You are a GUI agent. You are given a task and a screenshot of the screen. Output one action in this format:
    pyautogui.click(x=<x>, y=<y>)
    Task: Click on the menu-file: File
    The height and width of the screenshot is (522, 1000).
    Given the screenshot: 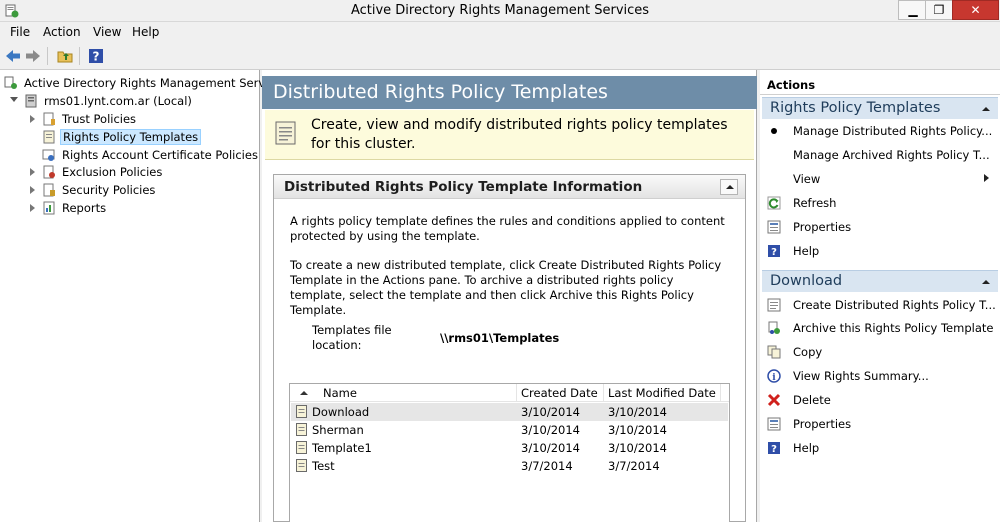 What is the action you would take?
    pyautogui.click(x=20, y=32)
    